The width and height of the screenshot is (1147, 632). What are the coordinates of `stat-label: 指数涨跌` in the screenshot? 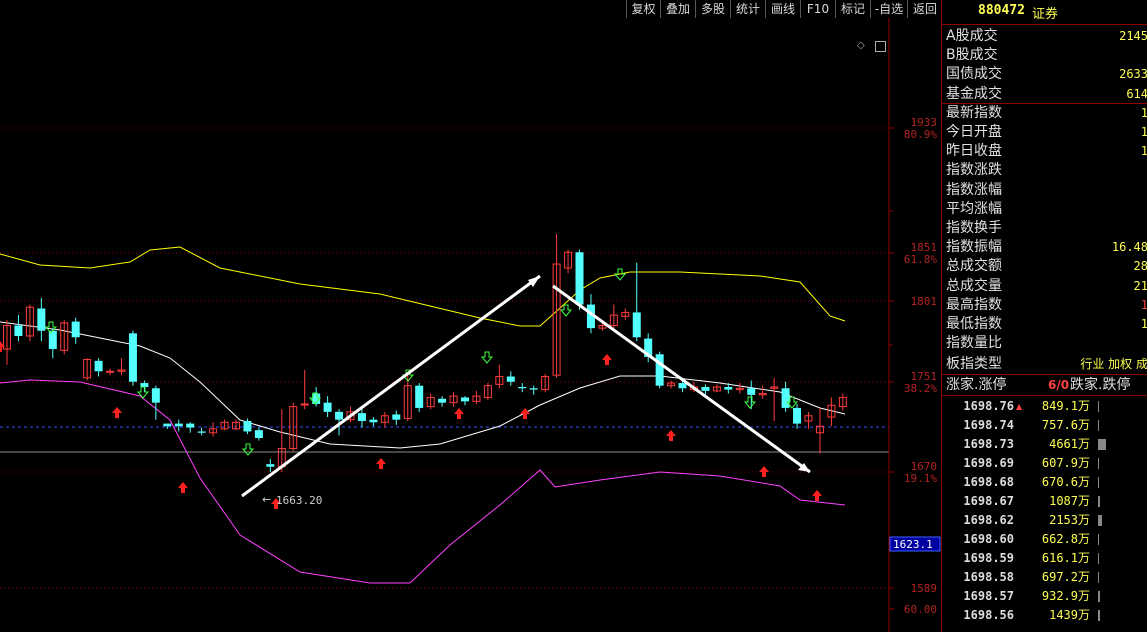 It's located at (974, 170).